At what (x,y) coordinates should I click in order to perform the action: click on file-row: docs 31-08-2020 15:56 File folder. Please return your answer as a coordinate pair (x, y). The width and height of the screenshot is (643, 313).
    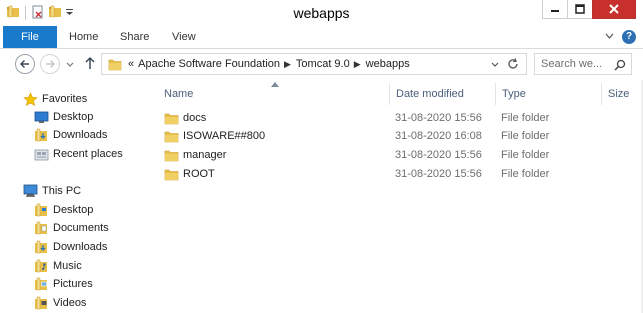
    Looking at the image, I should click on (399, 118).